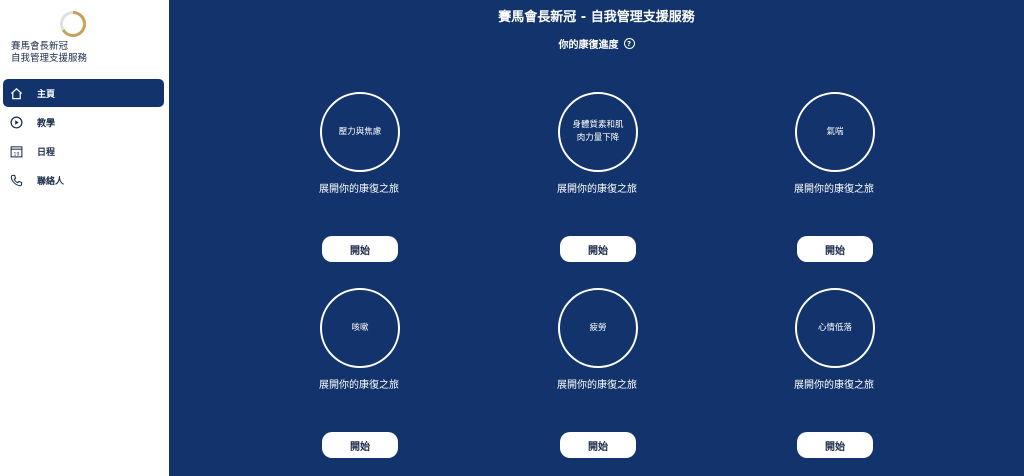 The height and width of the screenshot is (476, 1024). Describe the element at coordinates (46, 123) in the screenshot. I see `sidebar-item-label: 教學` at that location.